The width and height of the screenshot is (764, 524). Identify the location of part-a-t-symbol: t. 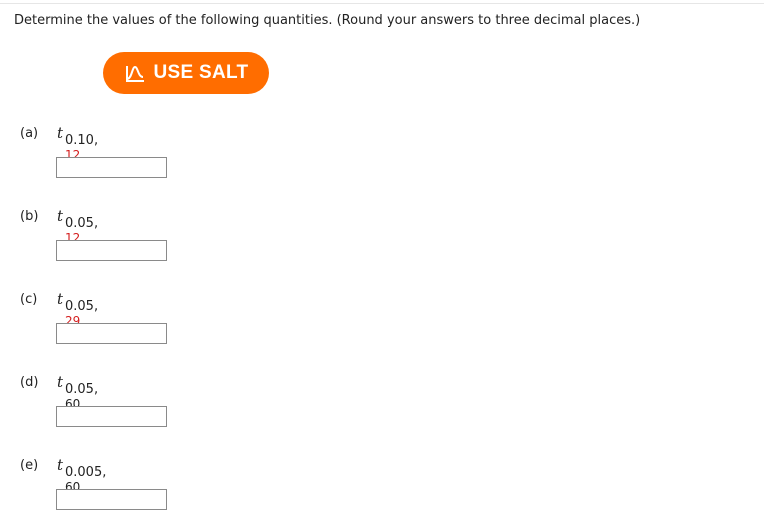
(60, 133).